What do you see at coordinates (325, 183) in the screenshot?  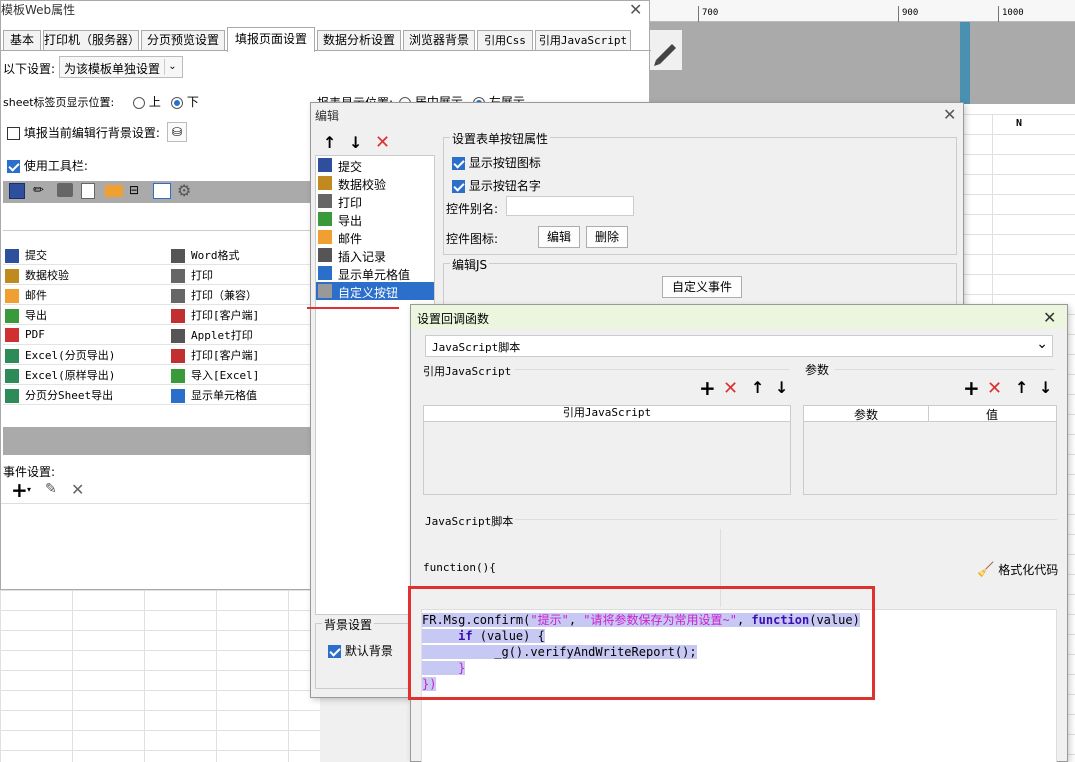 I see `check-pen-icon` at bounding box center [325, 183].